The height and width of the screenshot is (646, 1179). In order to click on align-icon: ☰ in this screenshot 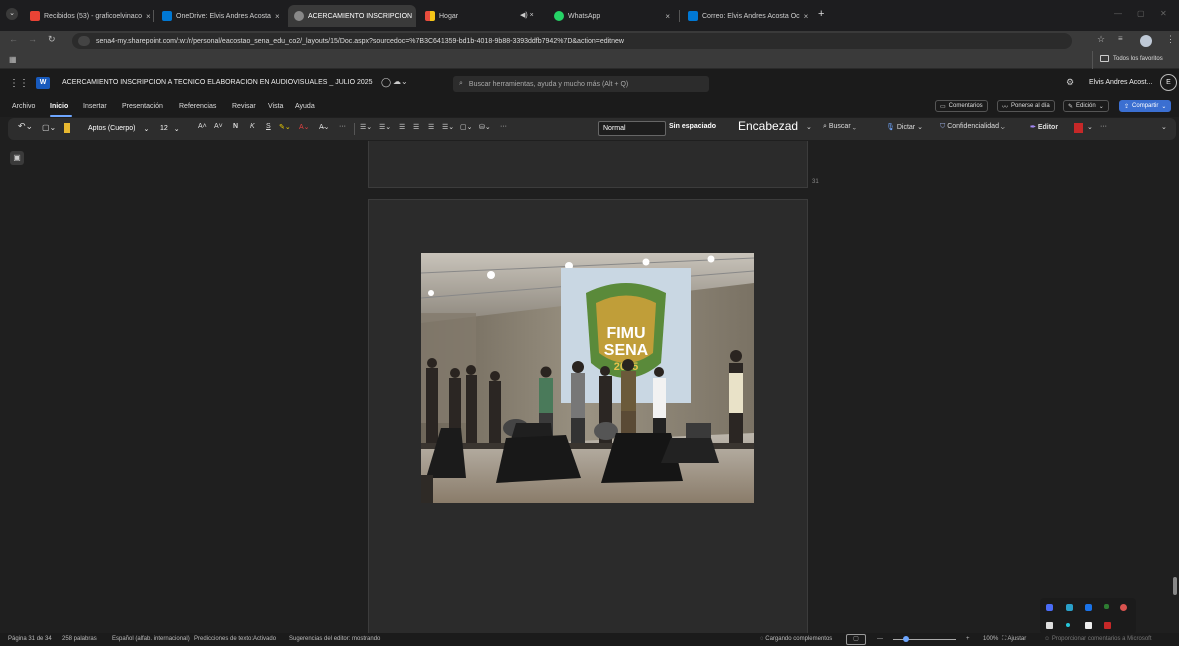, I will do `click(431, 127)`.